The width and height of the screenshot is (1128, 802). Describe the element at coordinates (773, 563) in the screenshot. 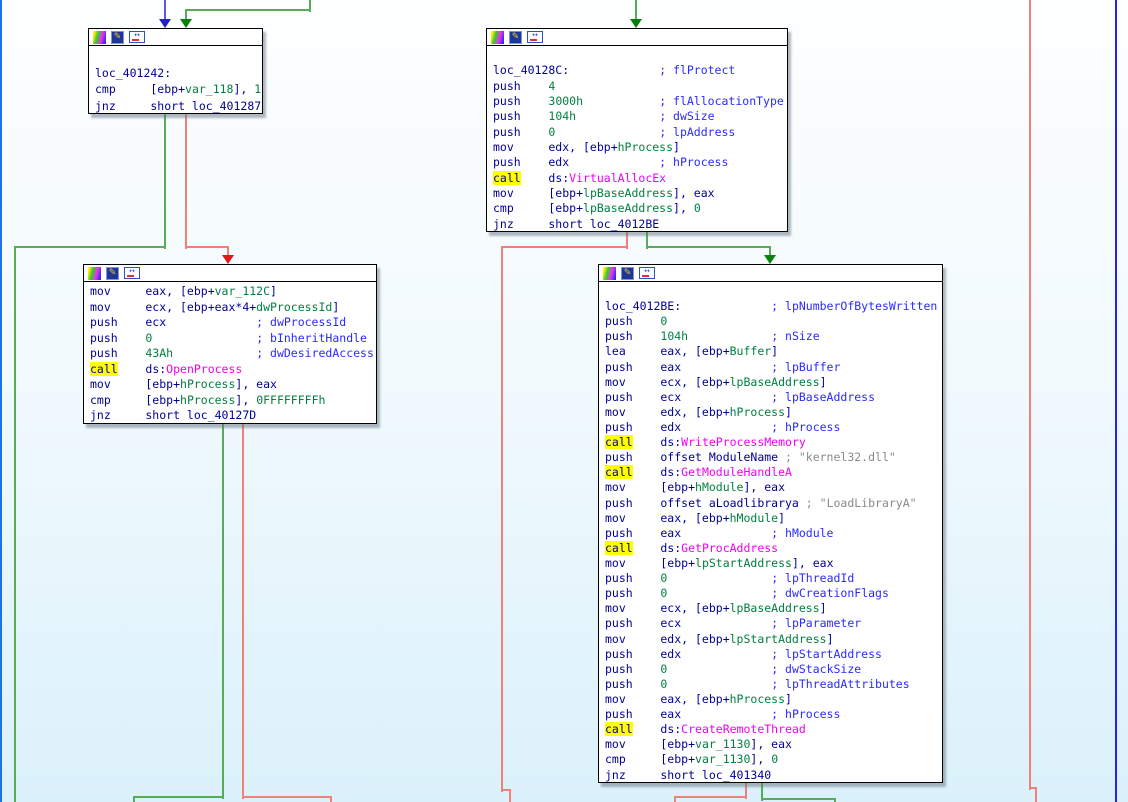

I see `asm-line: mov [ebp+lpStartAddress], eax` at that location.